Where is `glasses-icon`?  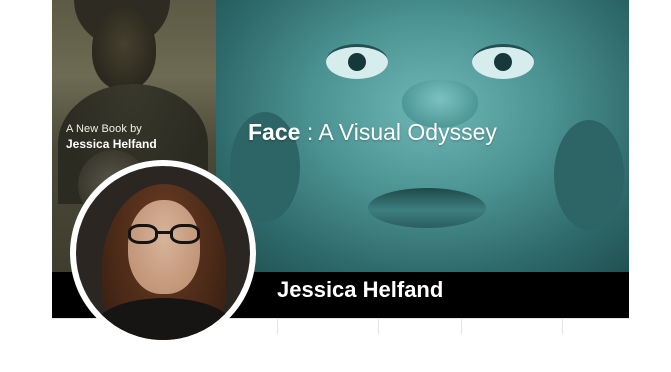 glasses-icon is located at coordinates (166, 234).